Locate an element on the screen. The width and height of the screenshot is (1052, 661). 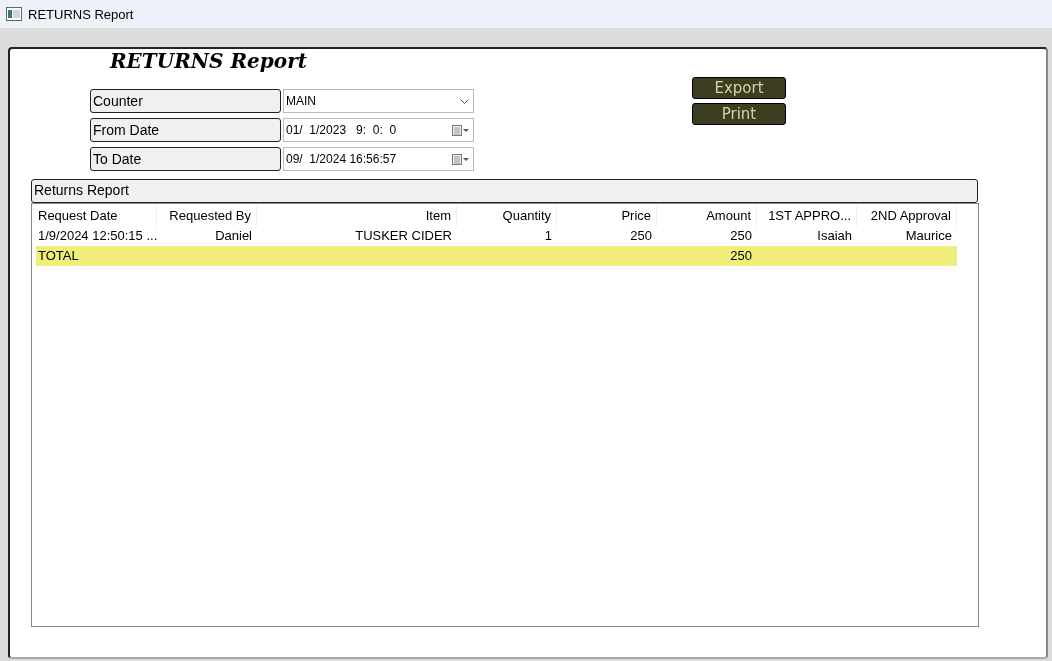
table-cell-text: Daniel is located at coordinates (233, 236).